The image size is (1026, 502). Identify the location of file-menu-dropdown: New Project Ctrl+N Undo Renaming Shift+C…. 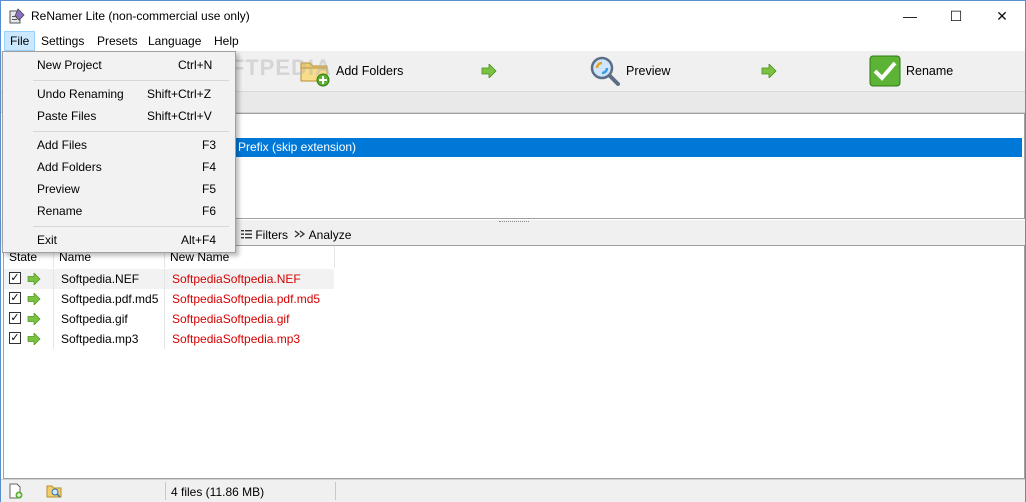
(119, 152).